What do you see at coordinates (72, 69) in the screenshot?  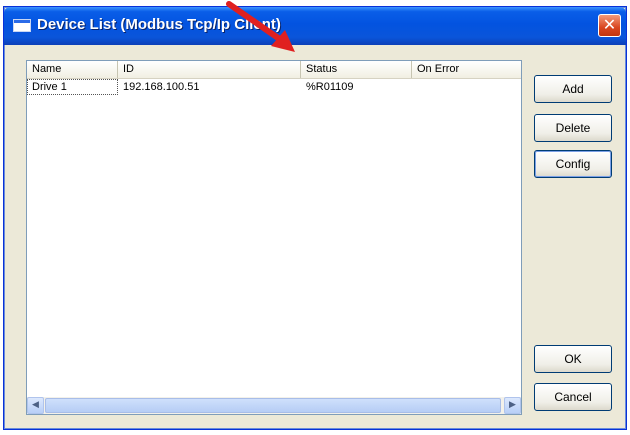 I see `column-header-name: Name` at bounding box center [72, 69].